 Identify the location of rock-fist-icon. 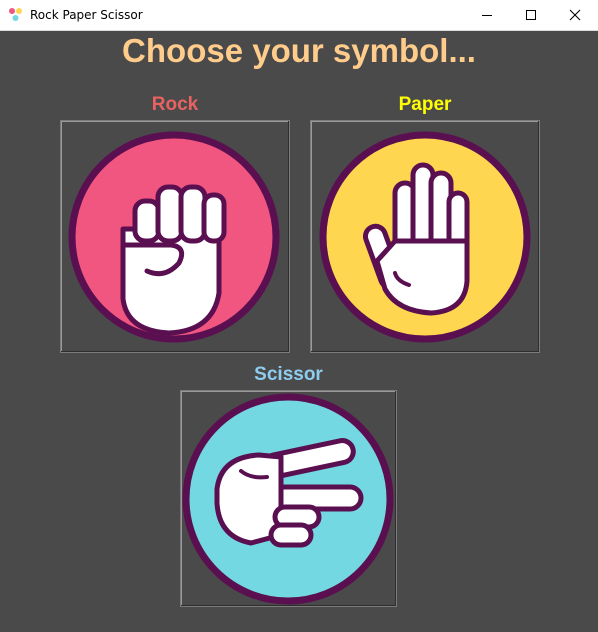
(174, 237).